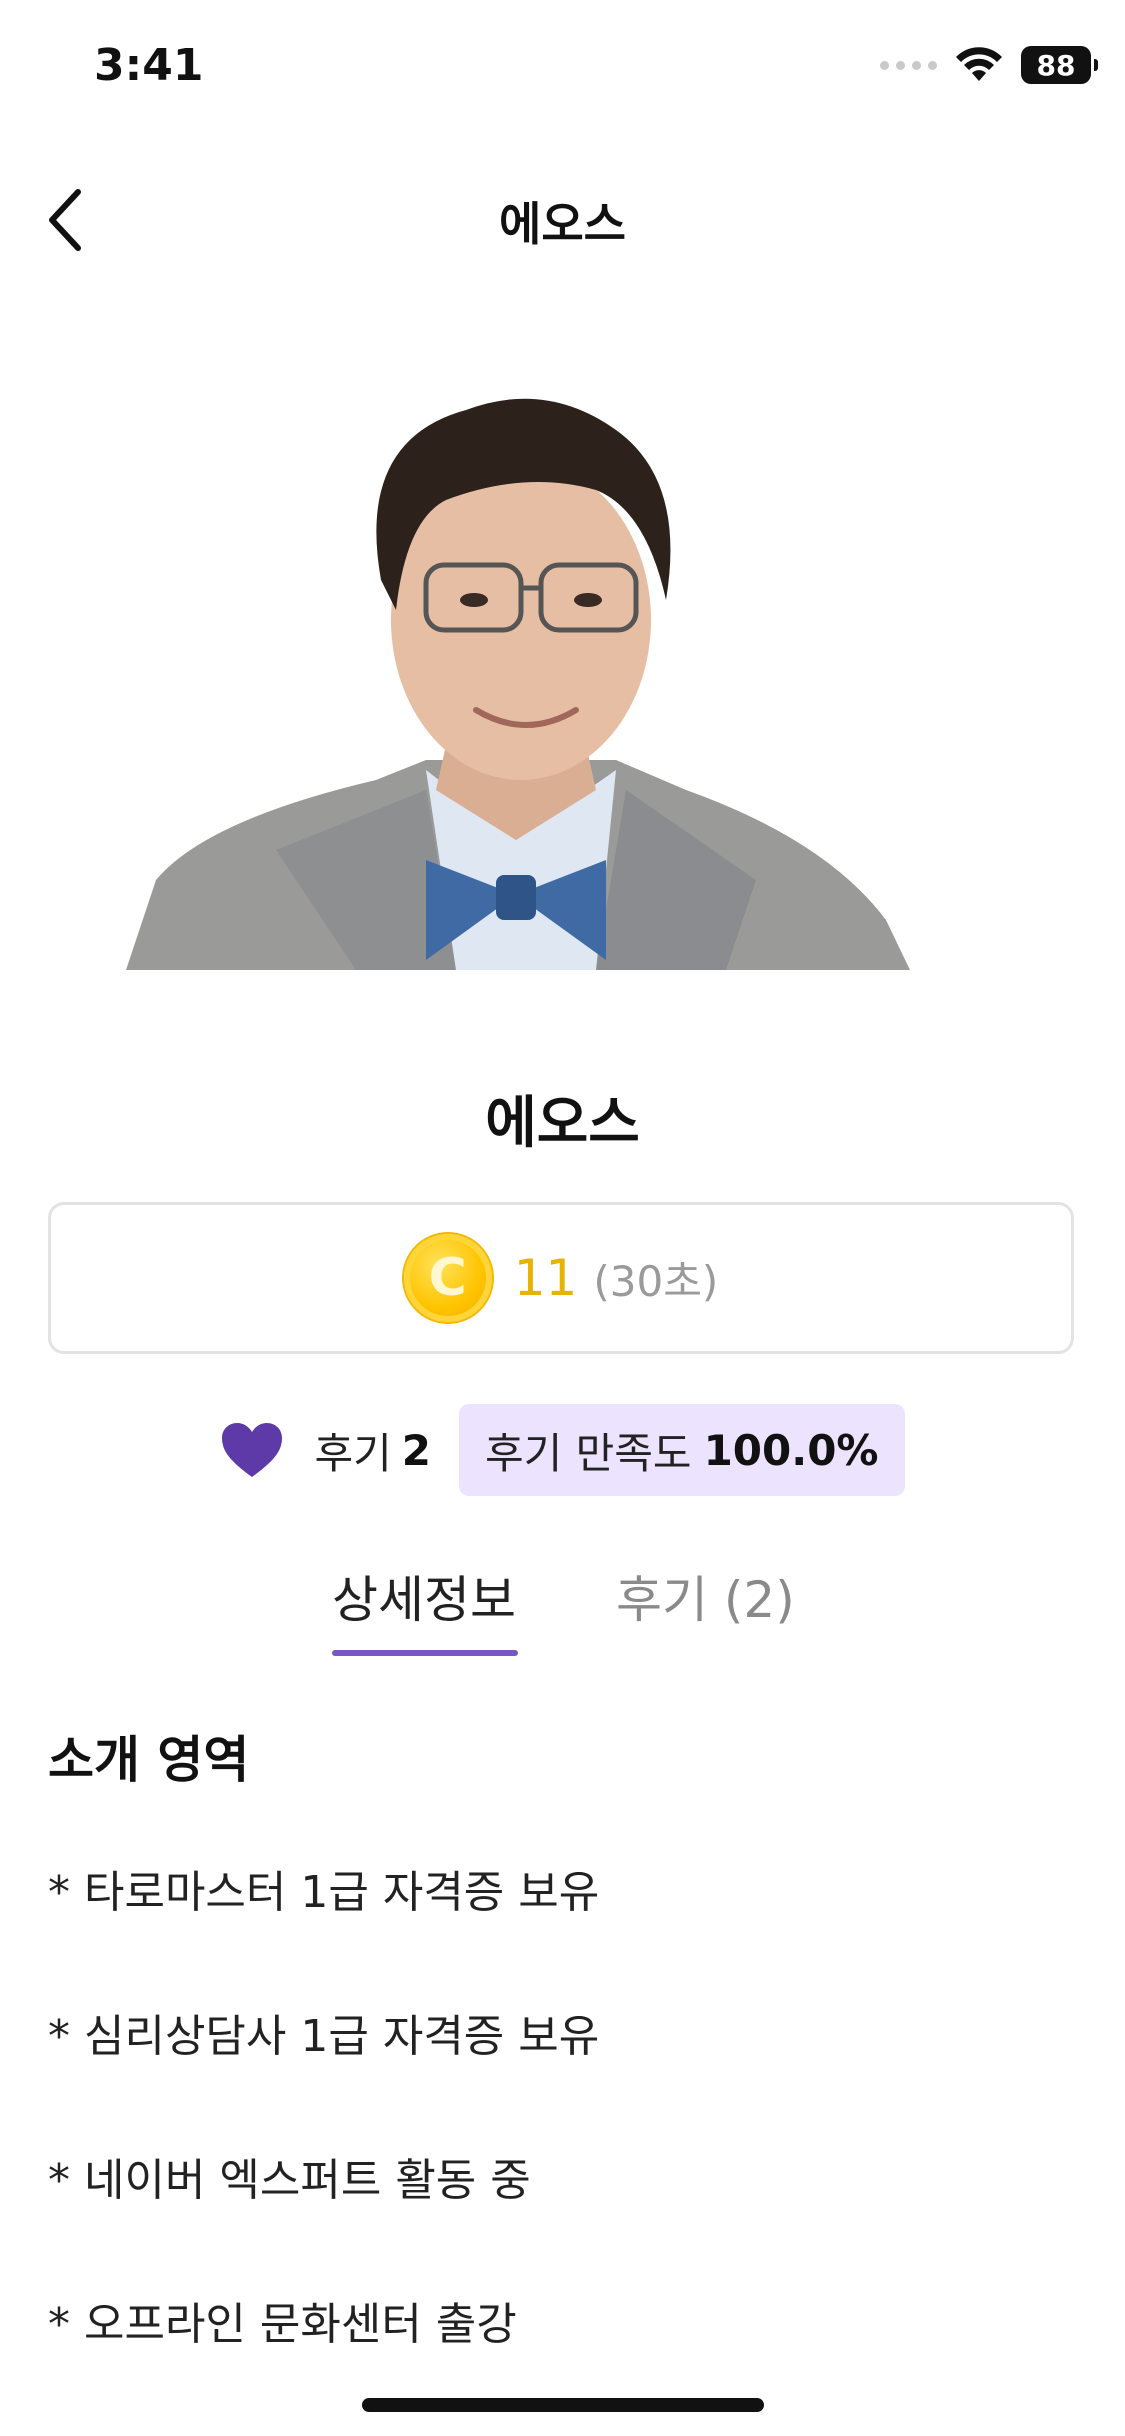  Describe the element at coordinates (324, 1892) in the screenshot. I see `intro-item: * 타로마스터 1급 자격증 보유` at that location.